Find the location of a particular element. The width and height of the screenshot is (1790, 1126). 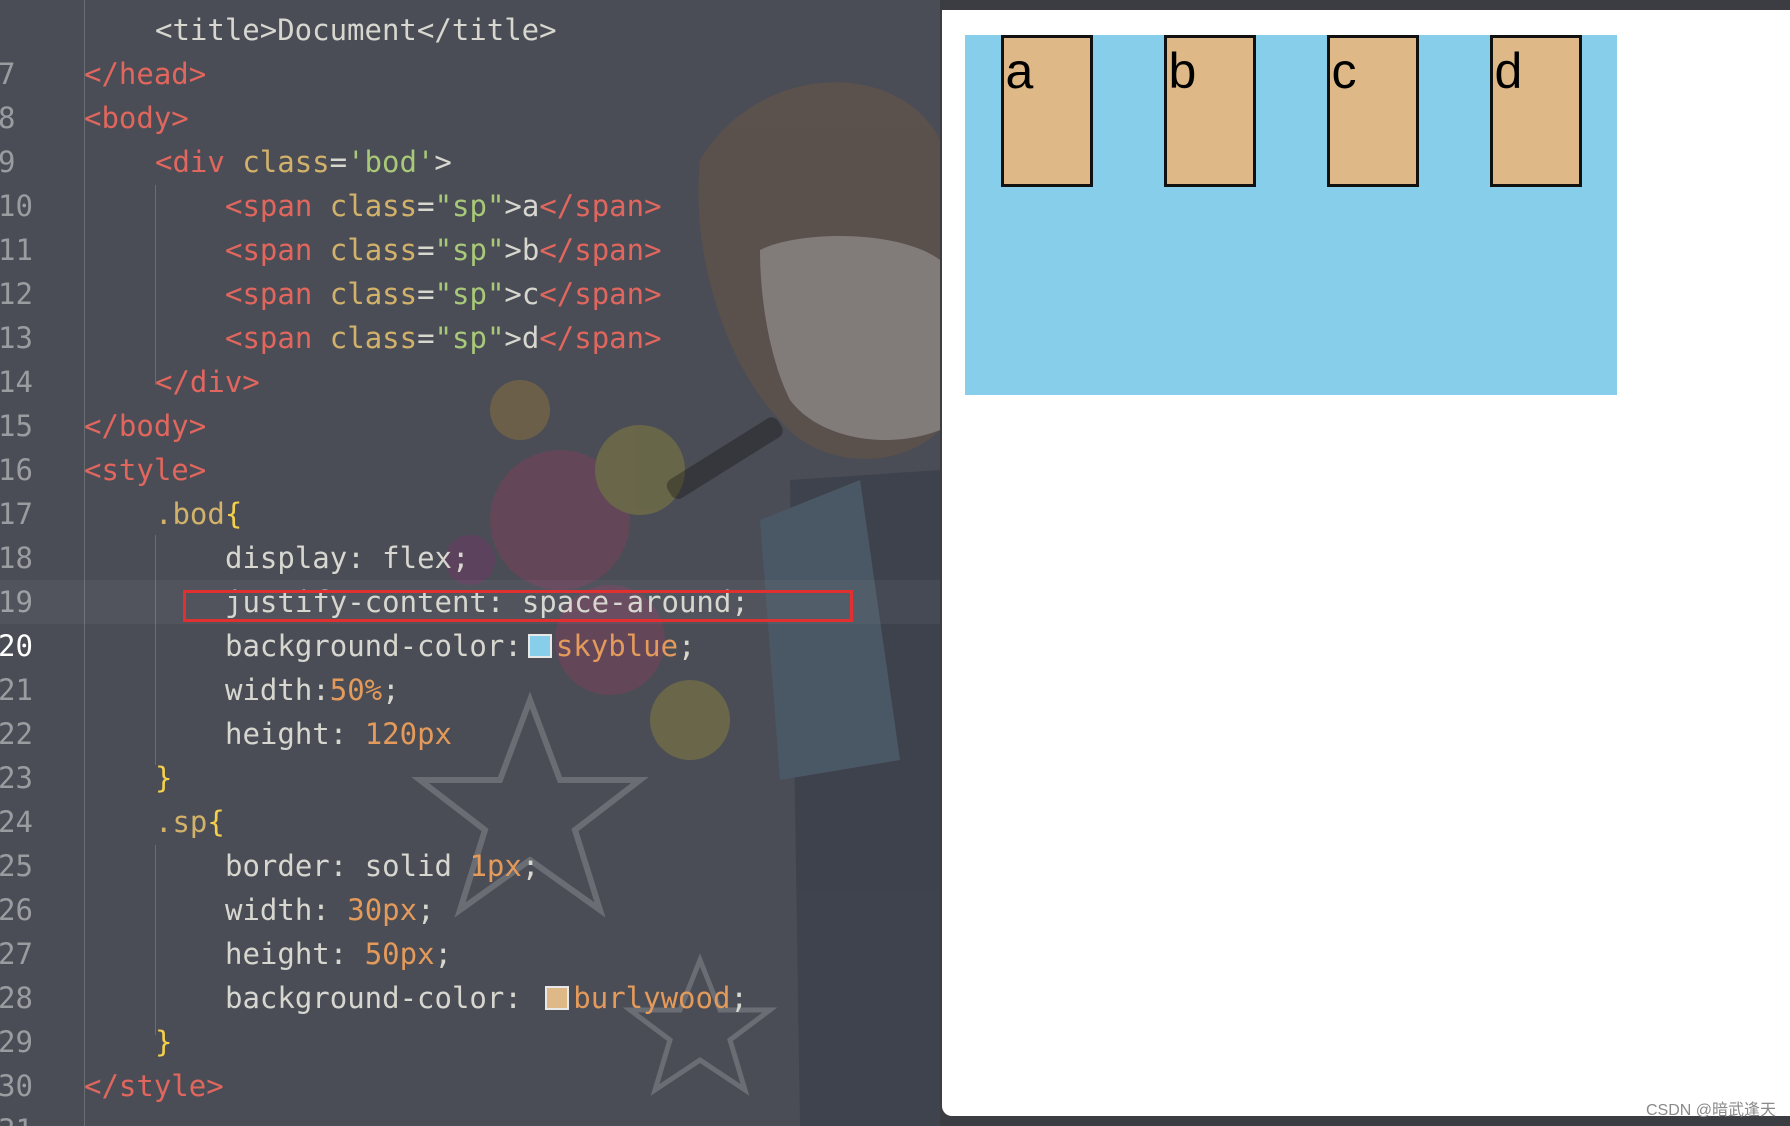

code-line: 24 } is located at coordinates (470, 797).